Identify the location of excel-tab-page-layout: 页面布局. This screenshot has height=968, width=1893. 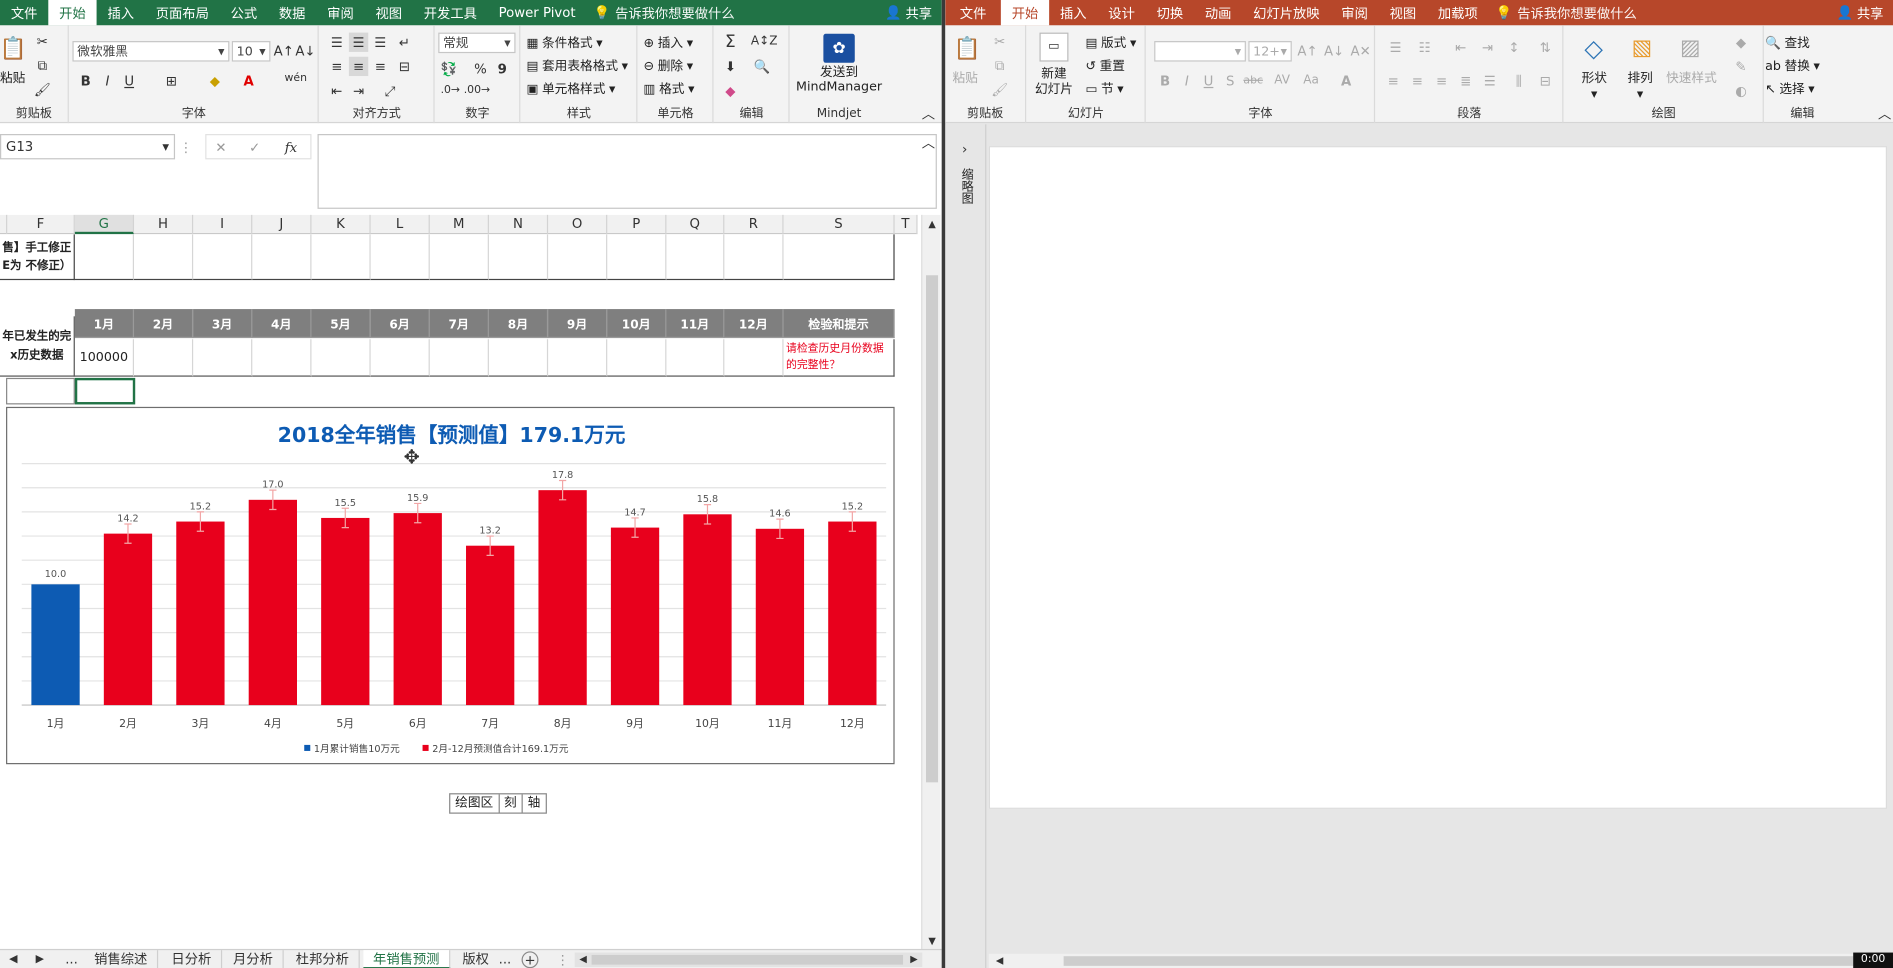
(182, 12).